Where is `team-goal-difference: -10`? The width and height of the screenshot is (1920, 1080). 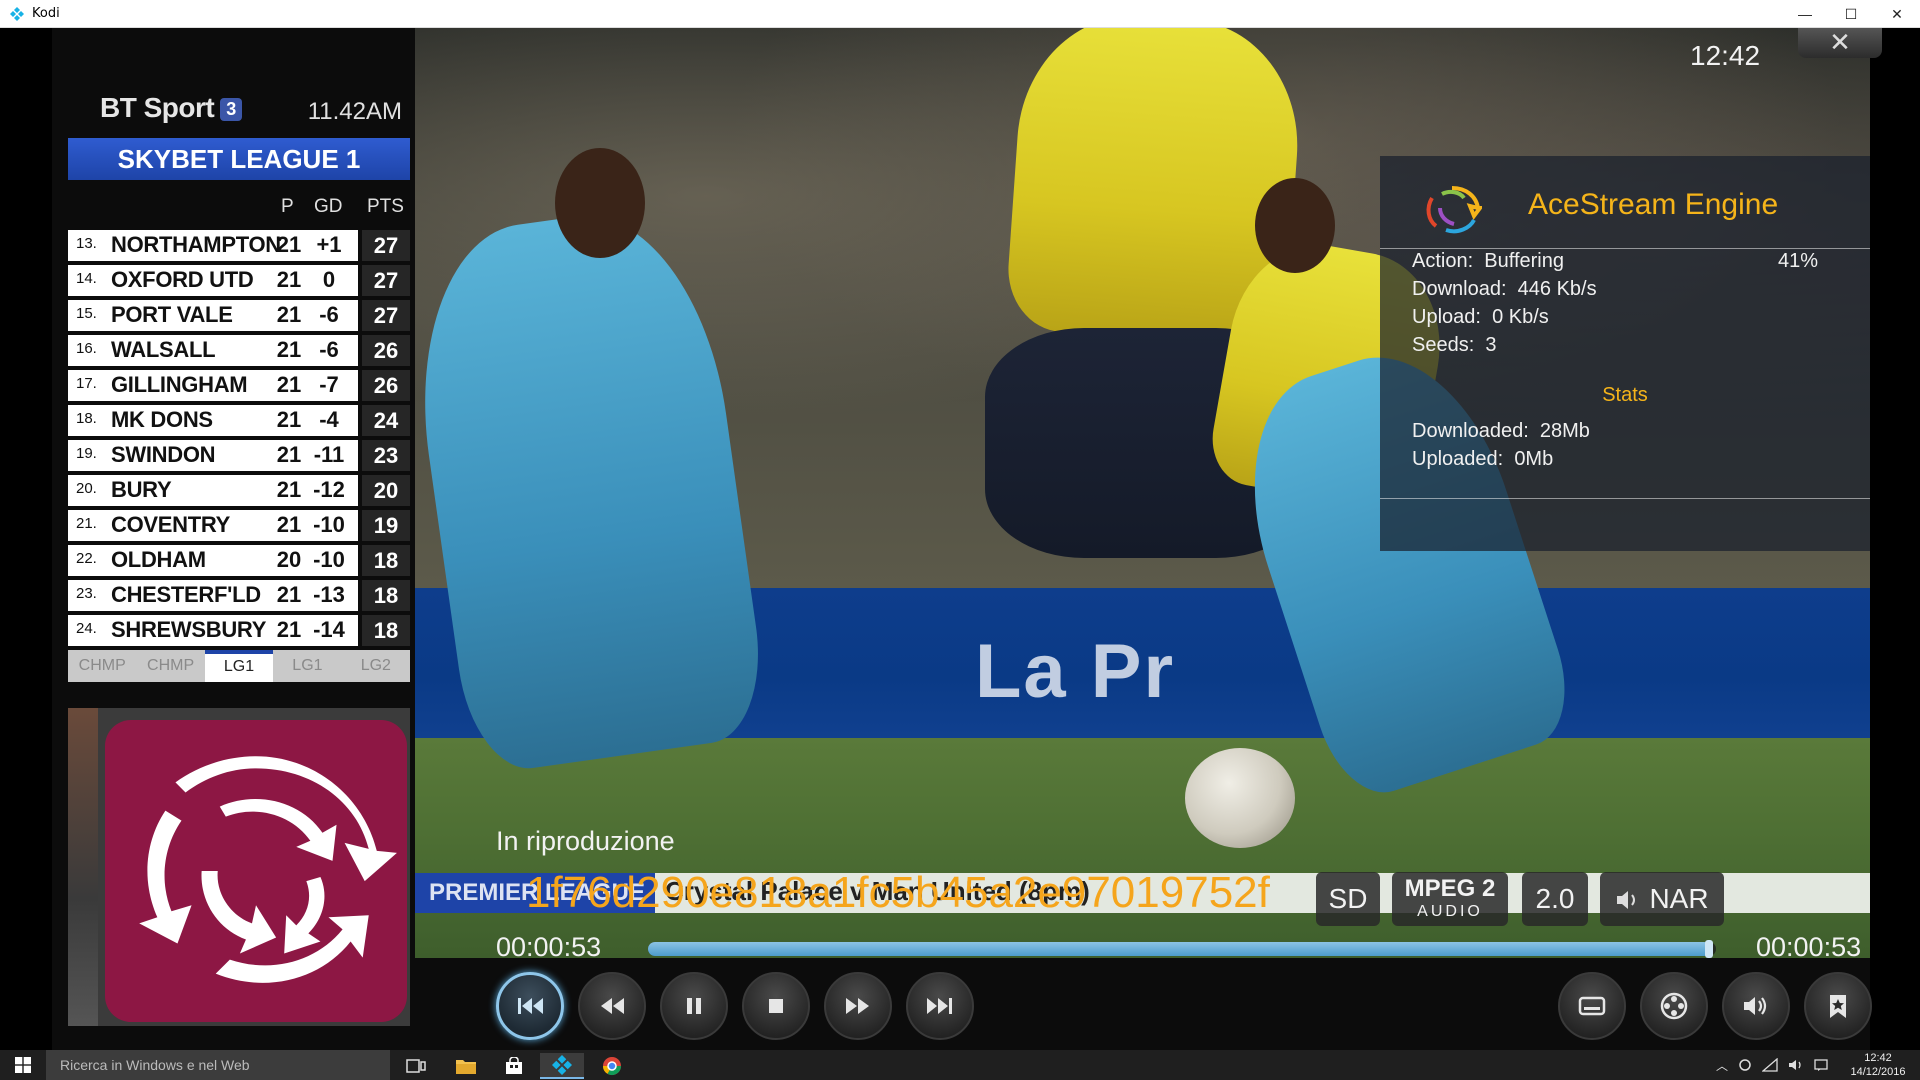 team-goal-difference: -10 is located at coordinates (329, 559).